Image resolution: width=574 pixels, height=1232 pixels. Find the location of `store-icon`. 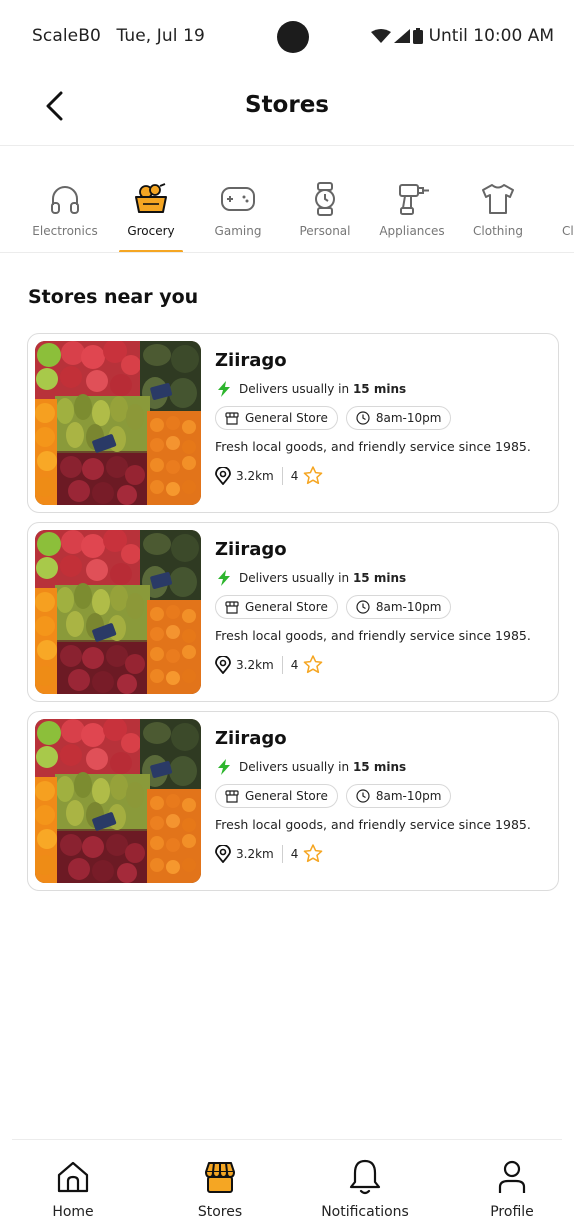

store-icon is located at coordinates (220, 1177).